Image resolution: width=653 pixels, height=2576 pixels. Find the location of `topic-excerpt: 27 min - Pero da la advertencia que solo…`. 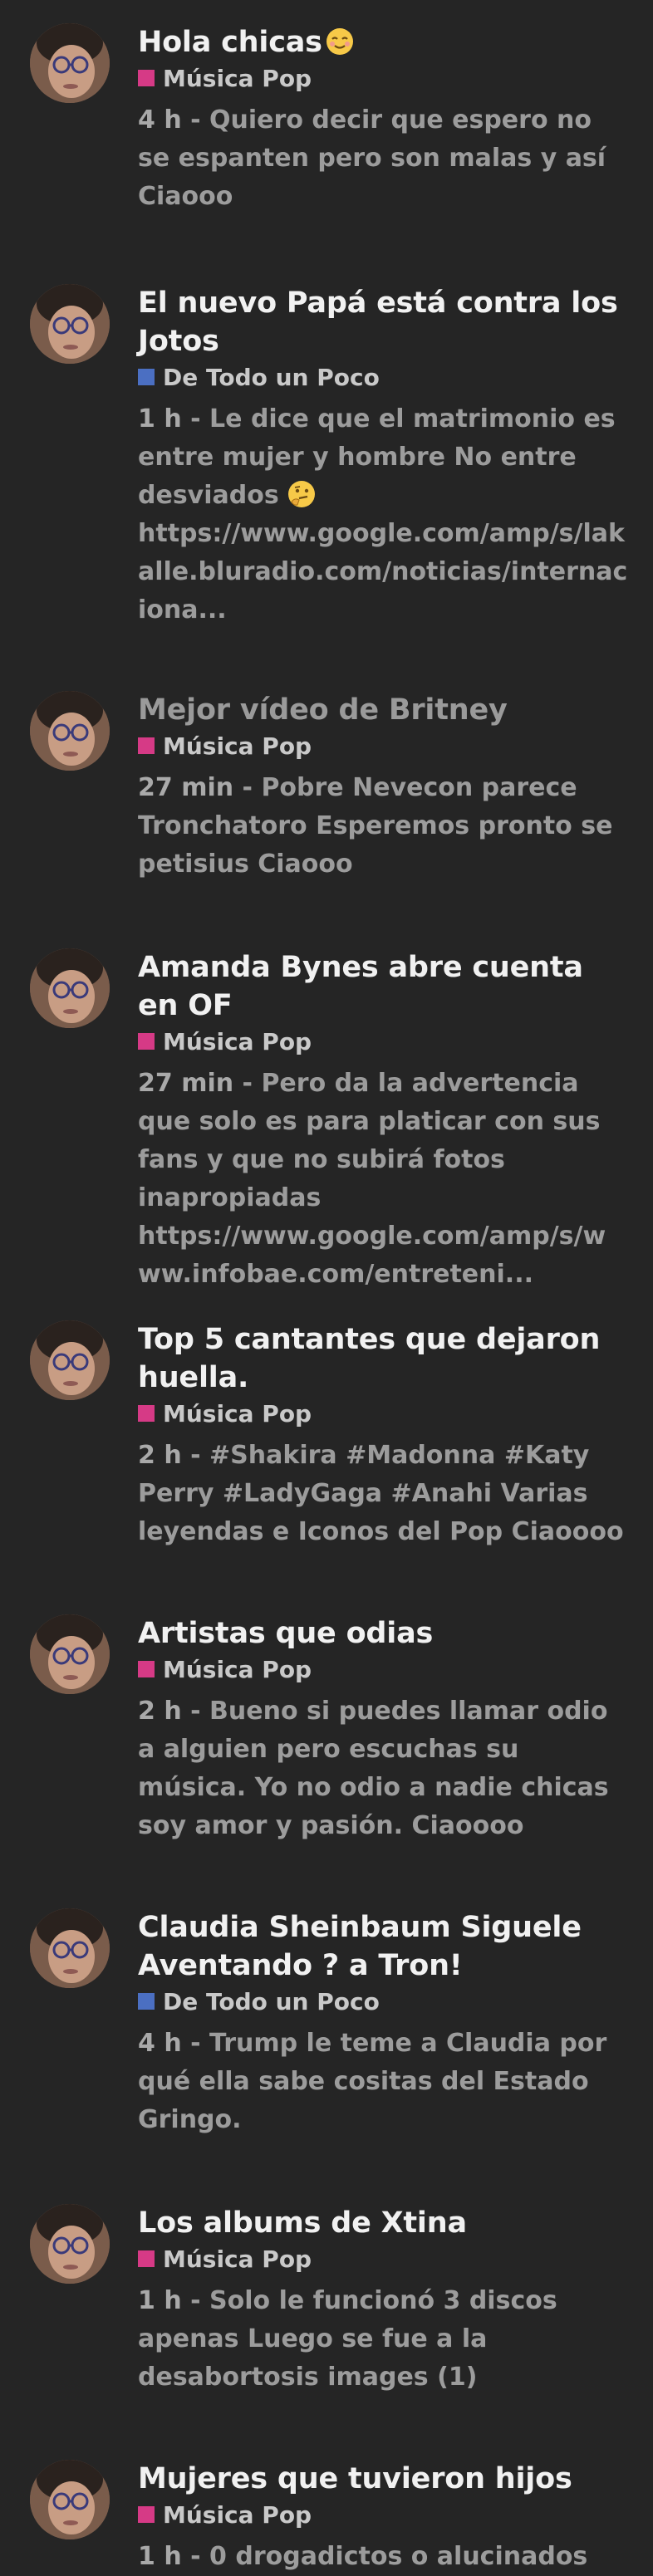

topic-excerpt: 27 min - Pero da la advertencia que solo… is located at coordinates (372, 1179).